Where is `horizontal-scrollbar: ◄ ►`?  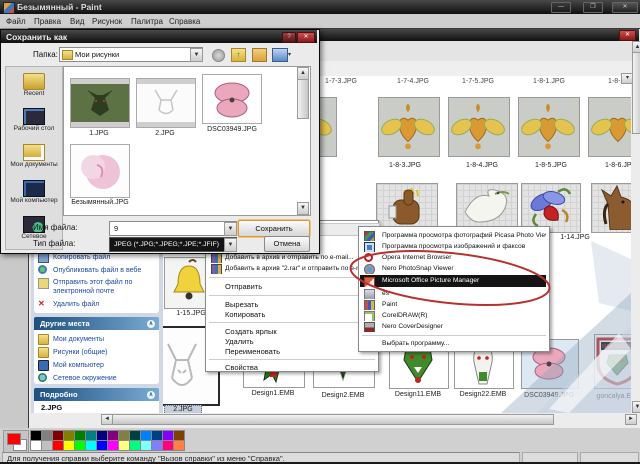
horizontal-scrollbar: ◄ ► is located at coordinates (369, 419).